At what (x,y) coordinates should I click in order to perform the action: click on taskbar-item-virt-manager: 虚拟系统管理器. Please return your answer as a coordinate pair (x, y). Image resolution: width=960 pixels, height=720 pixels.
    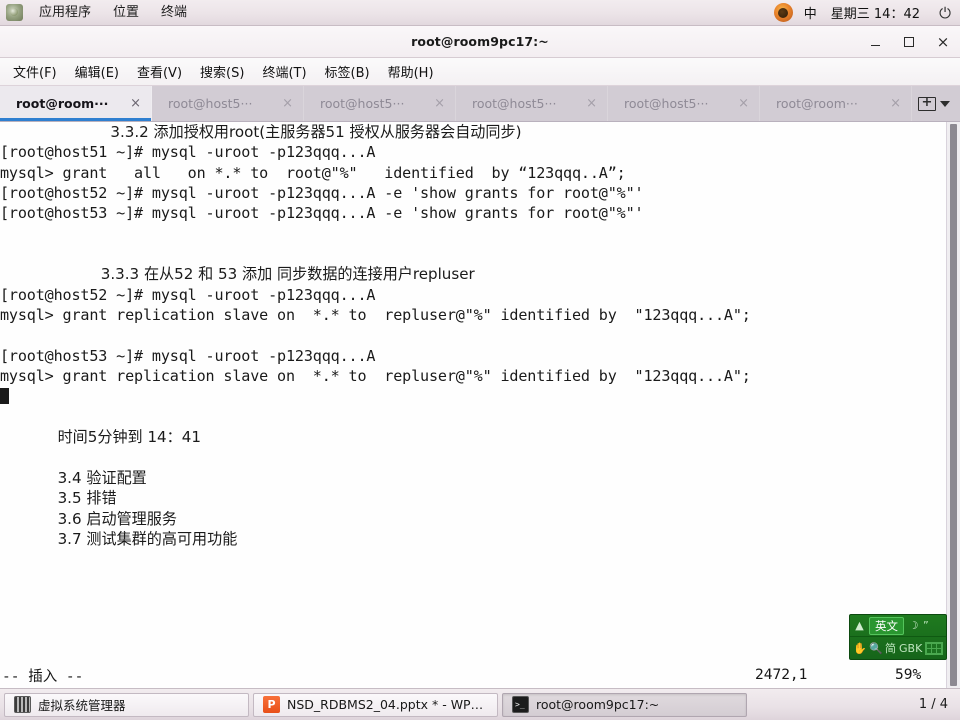
    Looking at the image, I should click on (126, 704).